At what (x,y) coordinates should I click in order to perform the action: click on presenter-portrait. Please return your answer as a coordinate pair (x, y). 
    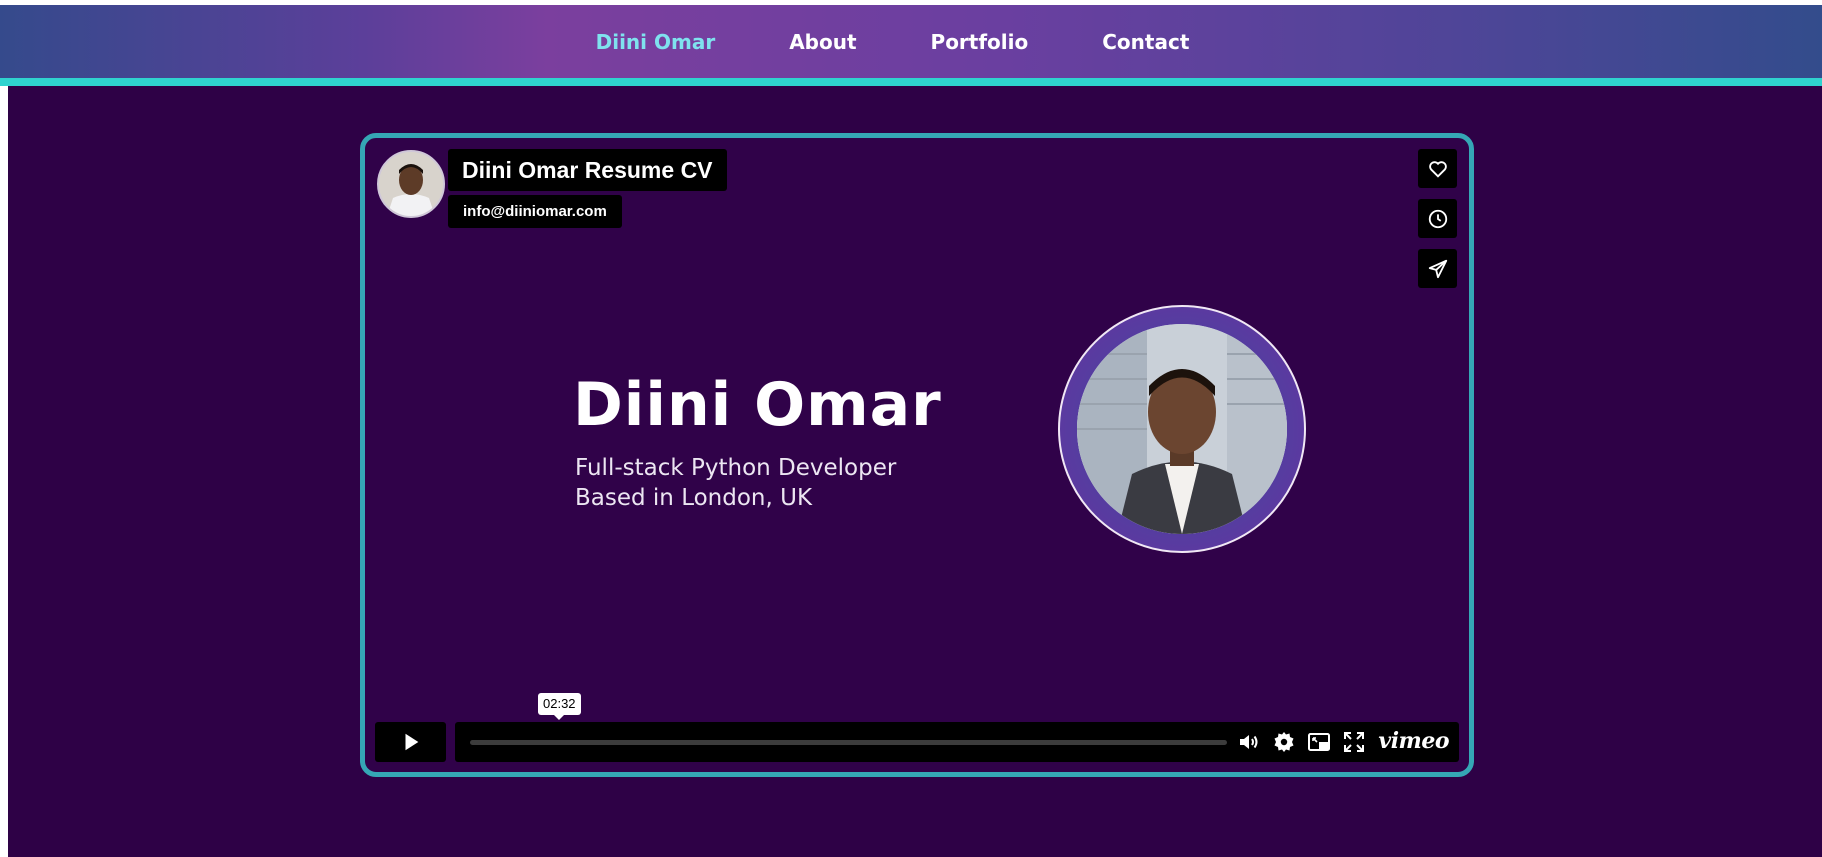
    Looking at the image, I should click on (1182, 429).